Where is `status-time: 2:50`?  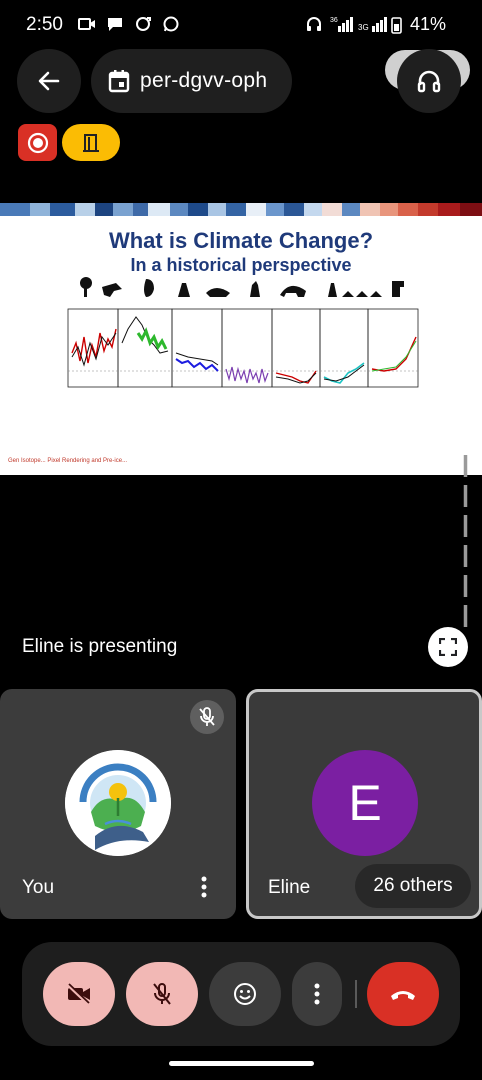
status-time: 2:50 is located at coordinates (44, 24).